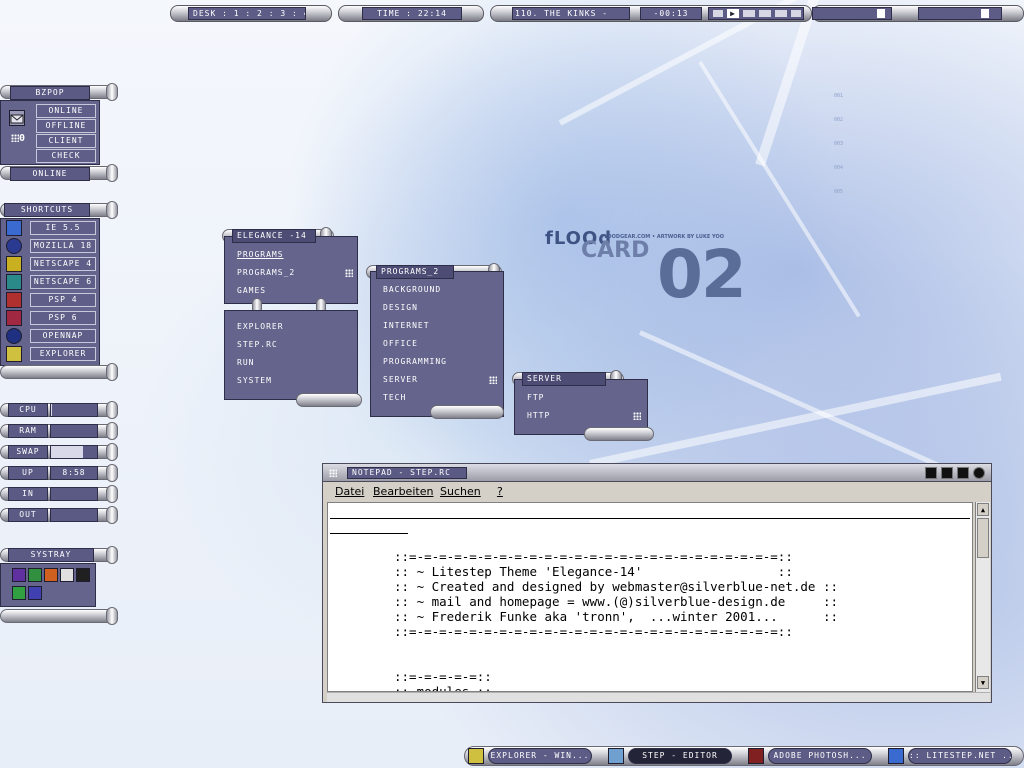  I want to click on main-menu-panel: PROGRAMS PROGRAMS_2 GAMES, so click(291, 270).